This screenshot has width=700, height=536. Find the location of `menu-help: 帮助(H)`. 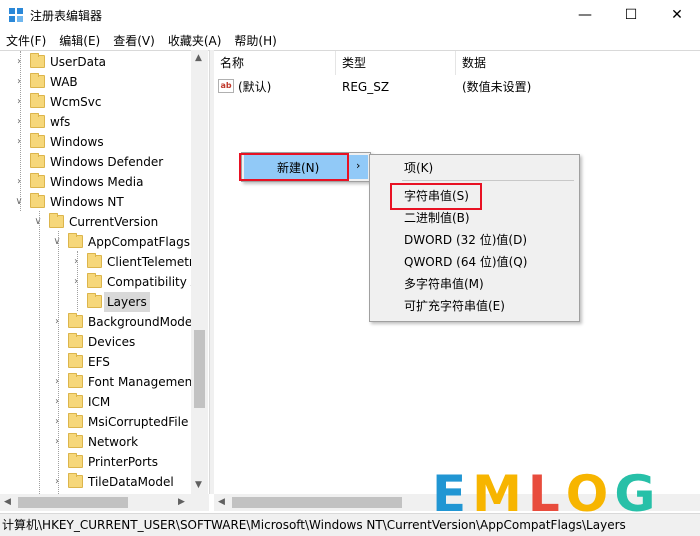

menu-help: 帮助(H) is located at coordinates (255, 40).